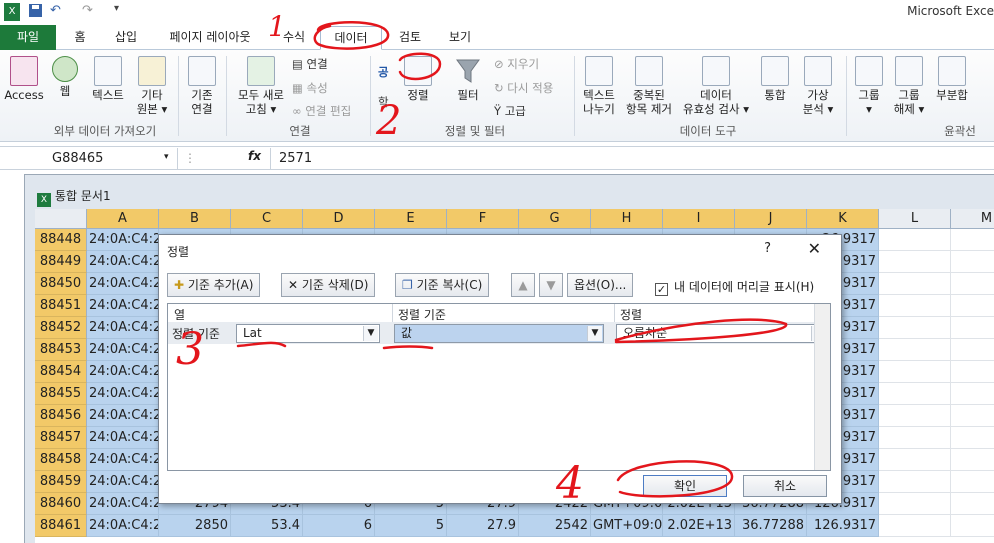  What do you see at coordinates (814, 248) in the screenshot?
I see `close-icon: ✕` at bounding box center [814, 248].